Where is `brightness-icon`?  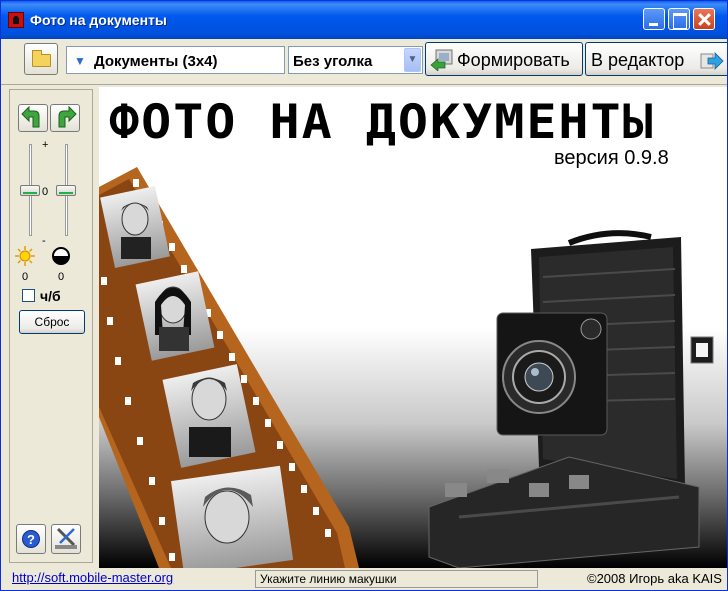 brightness-icon is located at coordinates (25, 256).